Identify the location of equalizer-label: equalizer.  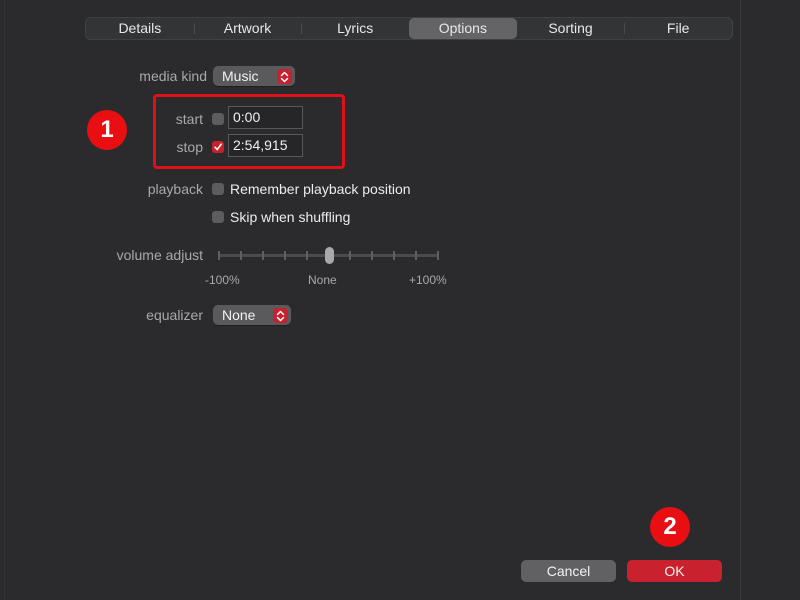
(174, 315).